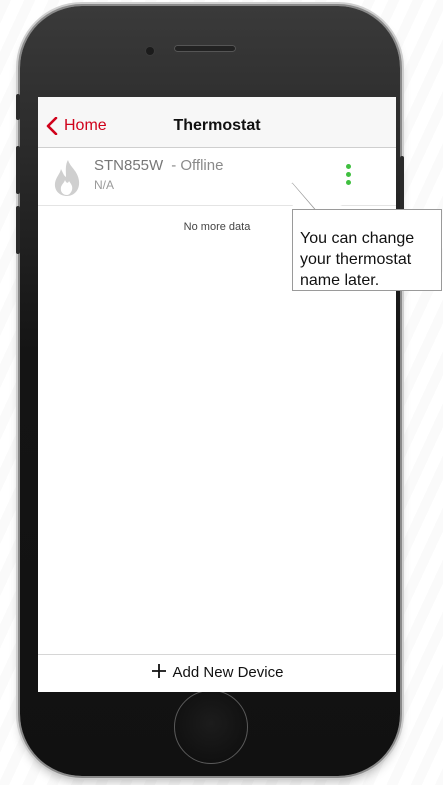  Describe the element at coordinates (104, 185) in the screenshot. I see `device-subtitle: N/A` at that location.